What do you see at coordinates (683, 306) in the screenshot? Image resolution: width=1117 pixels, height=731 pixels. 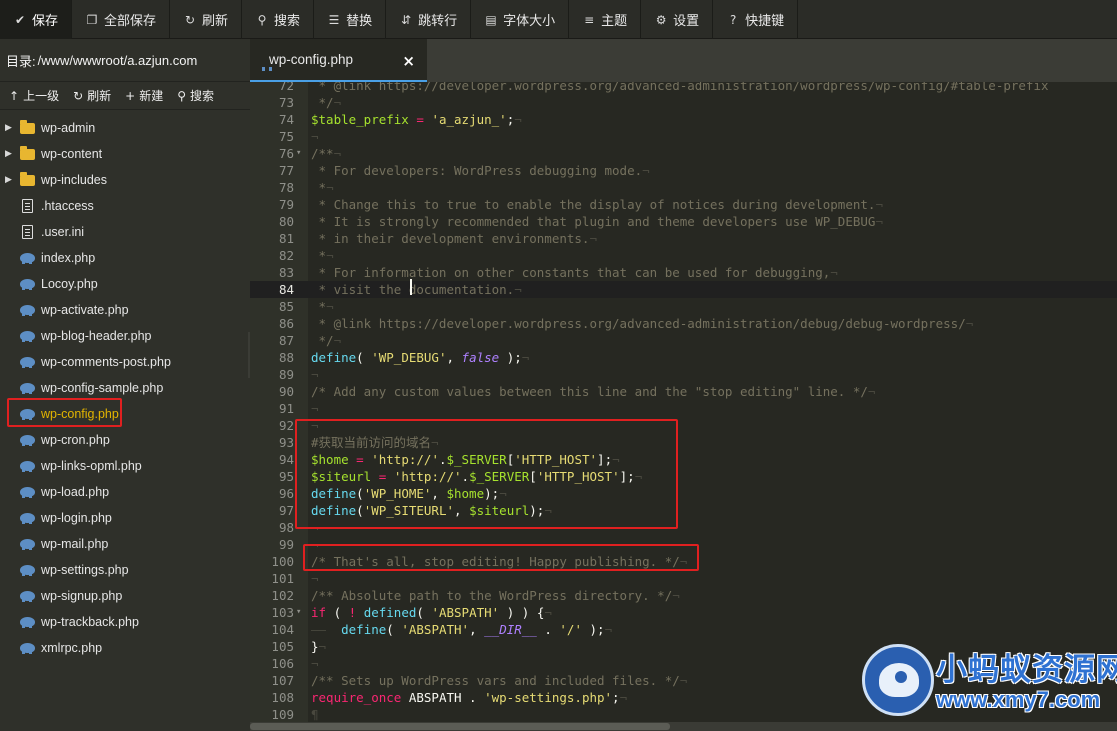 I see `code-line: 85 *¬` at bounding box center [683, 306].